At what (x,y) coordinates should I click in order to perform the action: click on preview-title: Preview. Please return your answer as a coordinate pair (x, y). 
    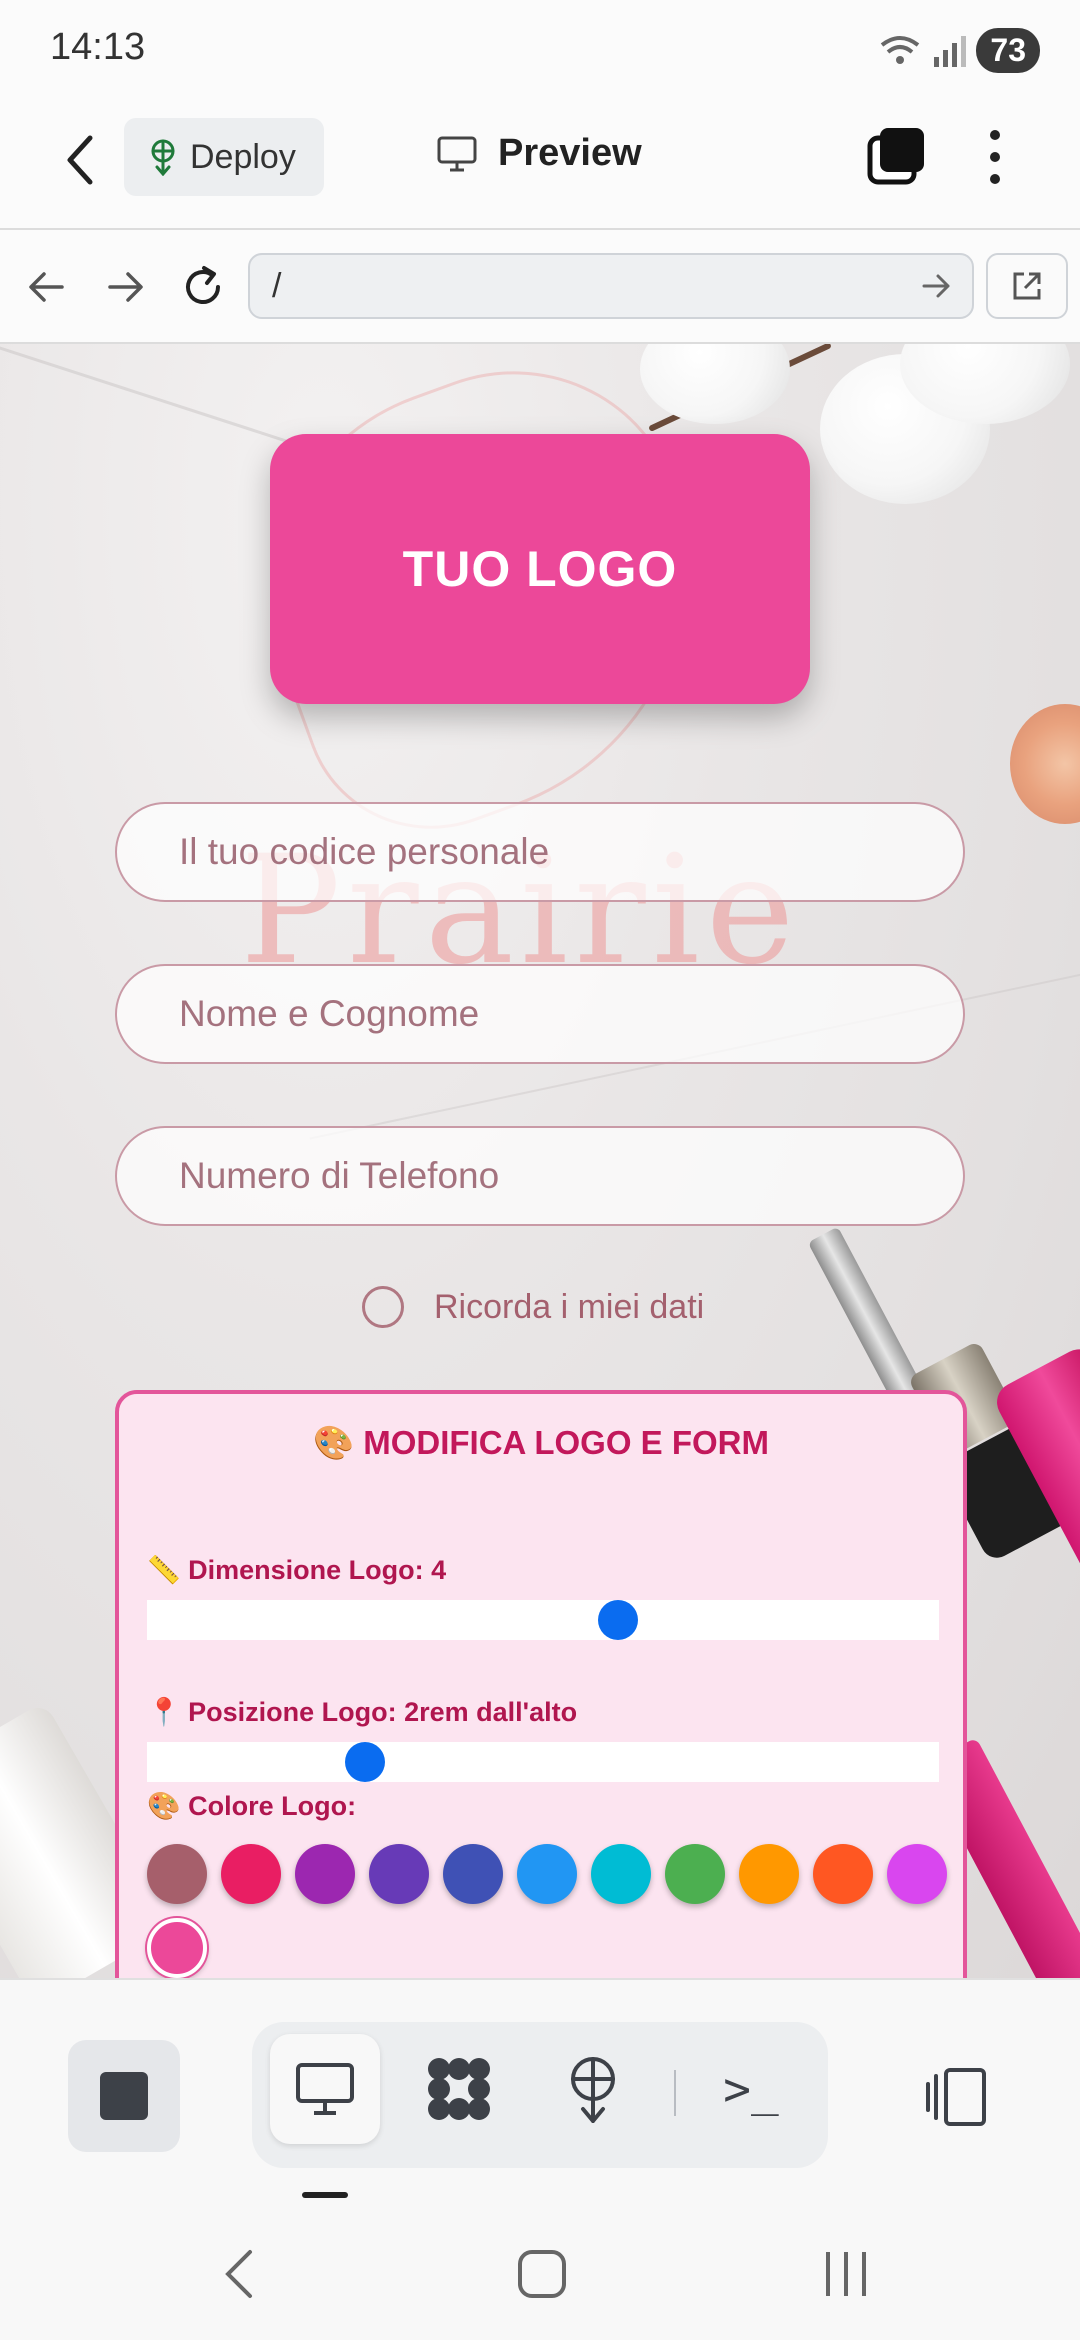
    Looking at the image, I should click on (539, 153).